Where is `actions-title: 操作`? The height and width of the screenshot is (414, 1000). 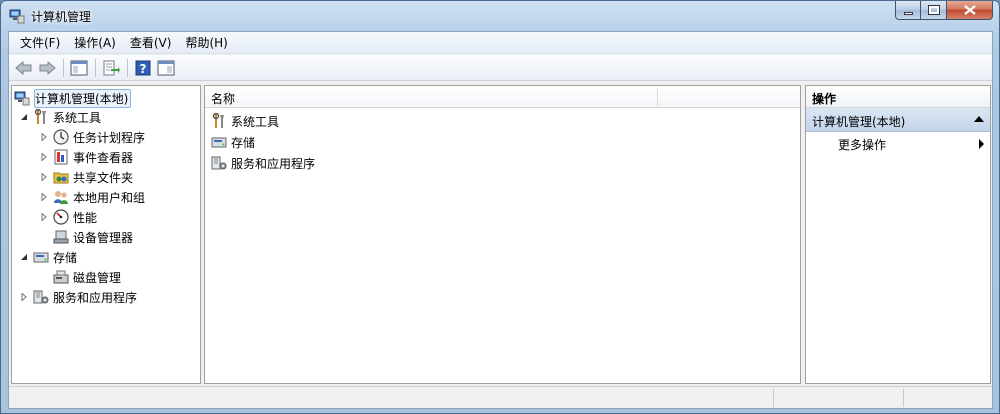 actions-title: 操作 is located at coordinates (898, 97).